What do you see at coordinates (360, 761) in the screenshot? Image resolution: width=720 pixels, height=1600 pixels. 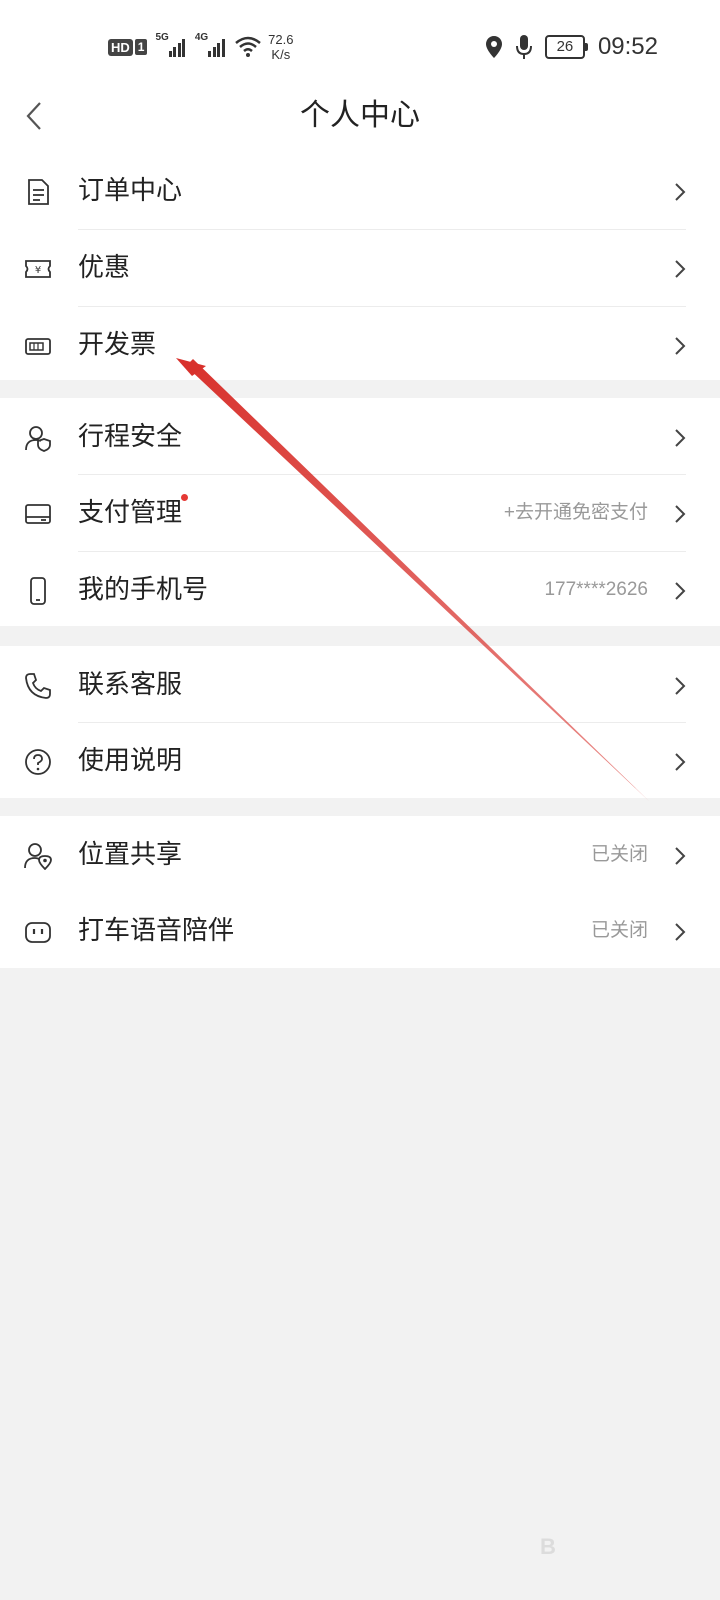 I see `menu-item-instructions: 使用说明` at bounding box center [360, 761].